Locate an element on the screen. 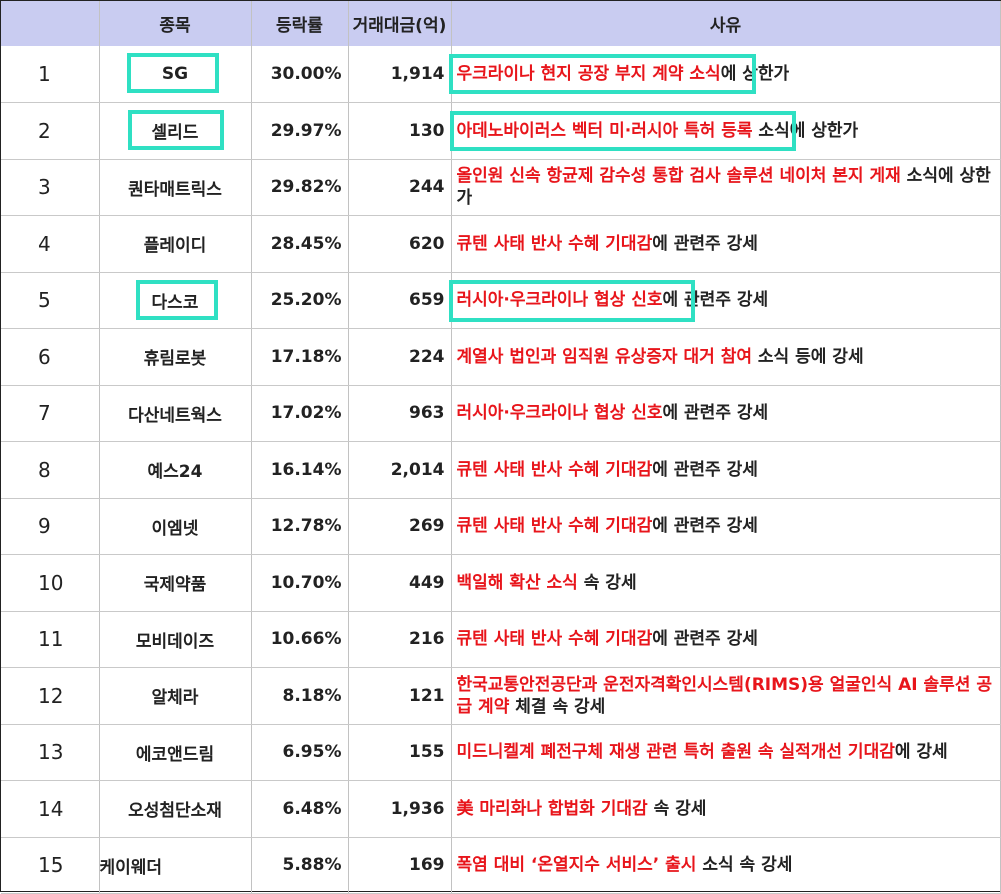  table-row: 7 다산네트웍스 17.02% 963 러시아·우크라이나 협상 신호에 관련주 강세 is located at coordinates (501, 413).